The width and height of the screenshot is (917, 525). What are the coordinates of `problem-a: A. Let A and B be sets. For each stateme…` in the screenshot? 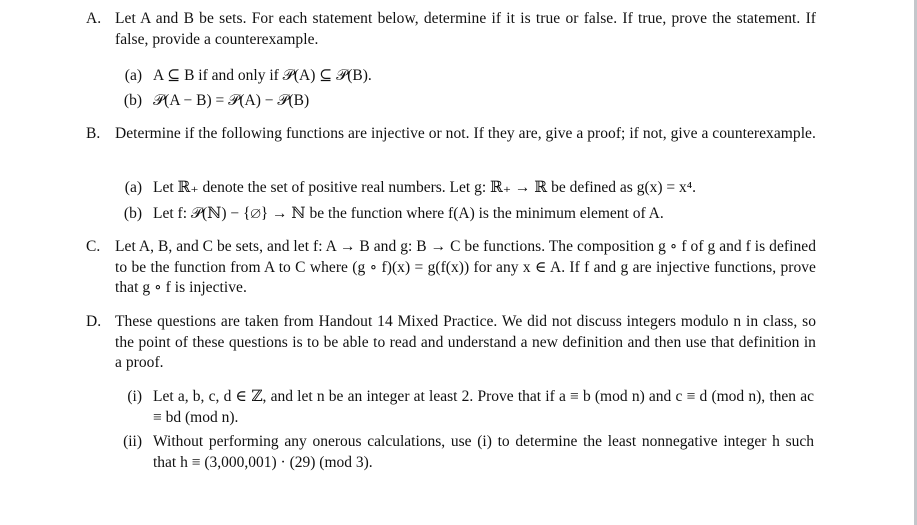 It's located at (451, 29).